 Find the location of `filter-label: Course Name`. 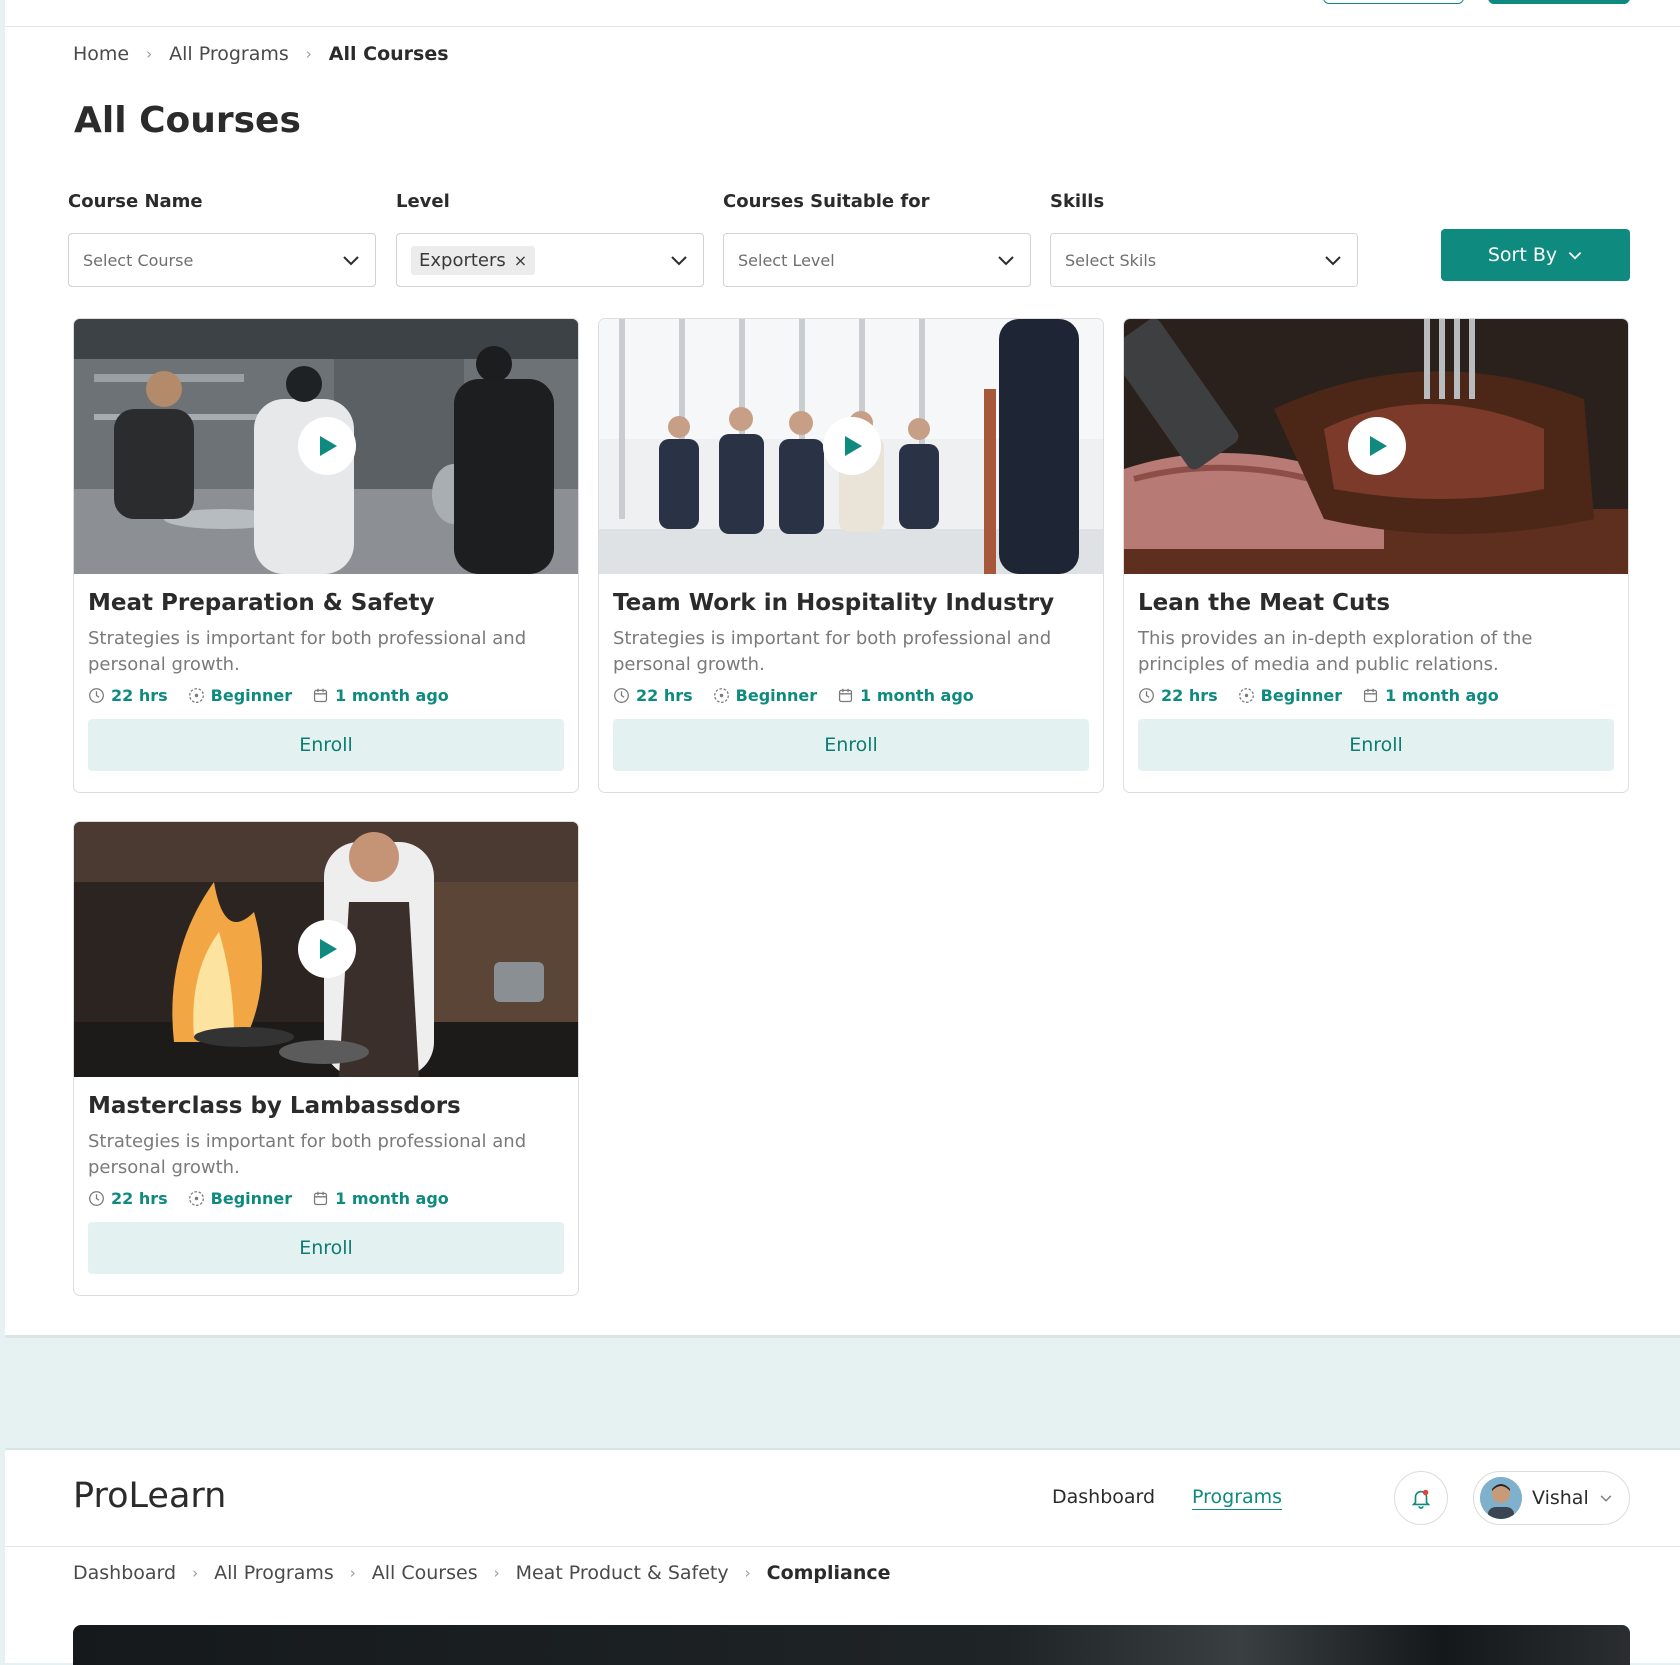

filter-label: Course Name is located at coordinates (135, 201).